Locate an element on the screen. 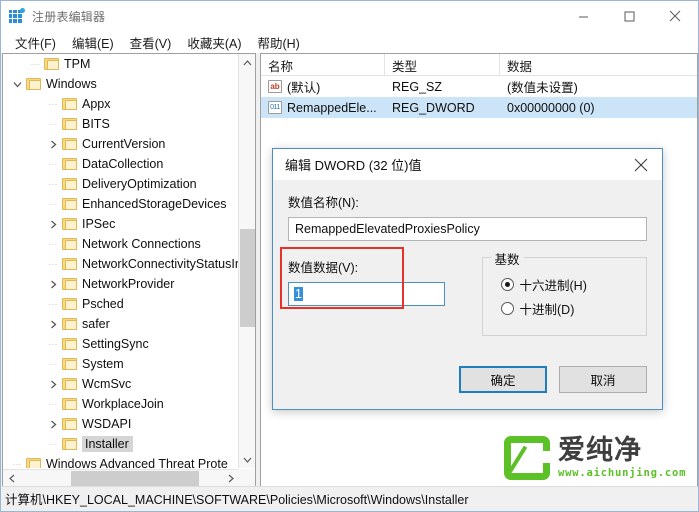 This screenshot has height=512, width=699. tree-item-network-connections: ··· Network Connections is located at coordinates (121, 244).